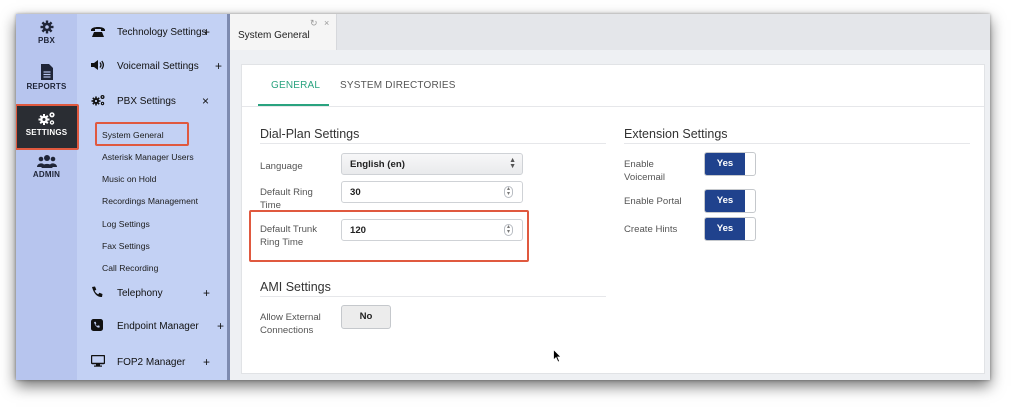  What do you see at coordinates (281, 166) in the screenshot?
I see `language-label: Language` at bounding box center [281, 166].